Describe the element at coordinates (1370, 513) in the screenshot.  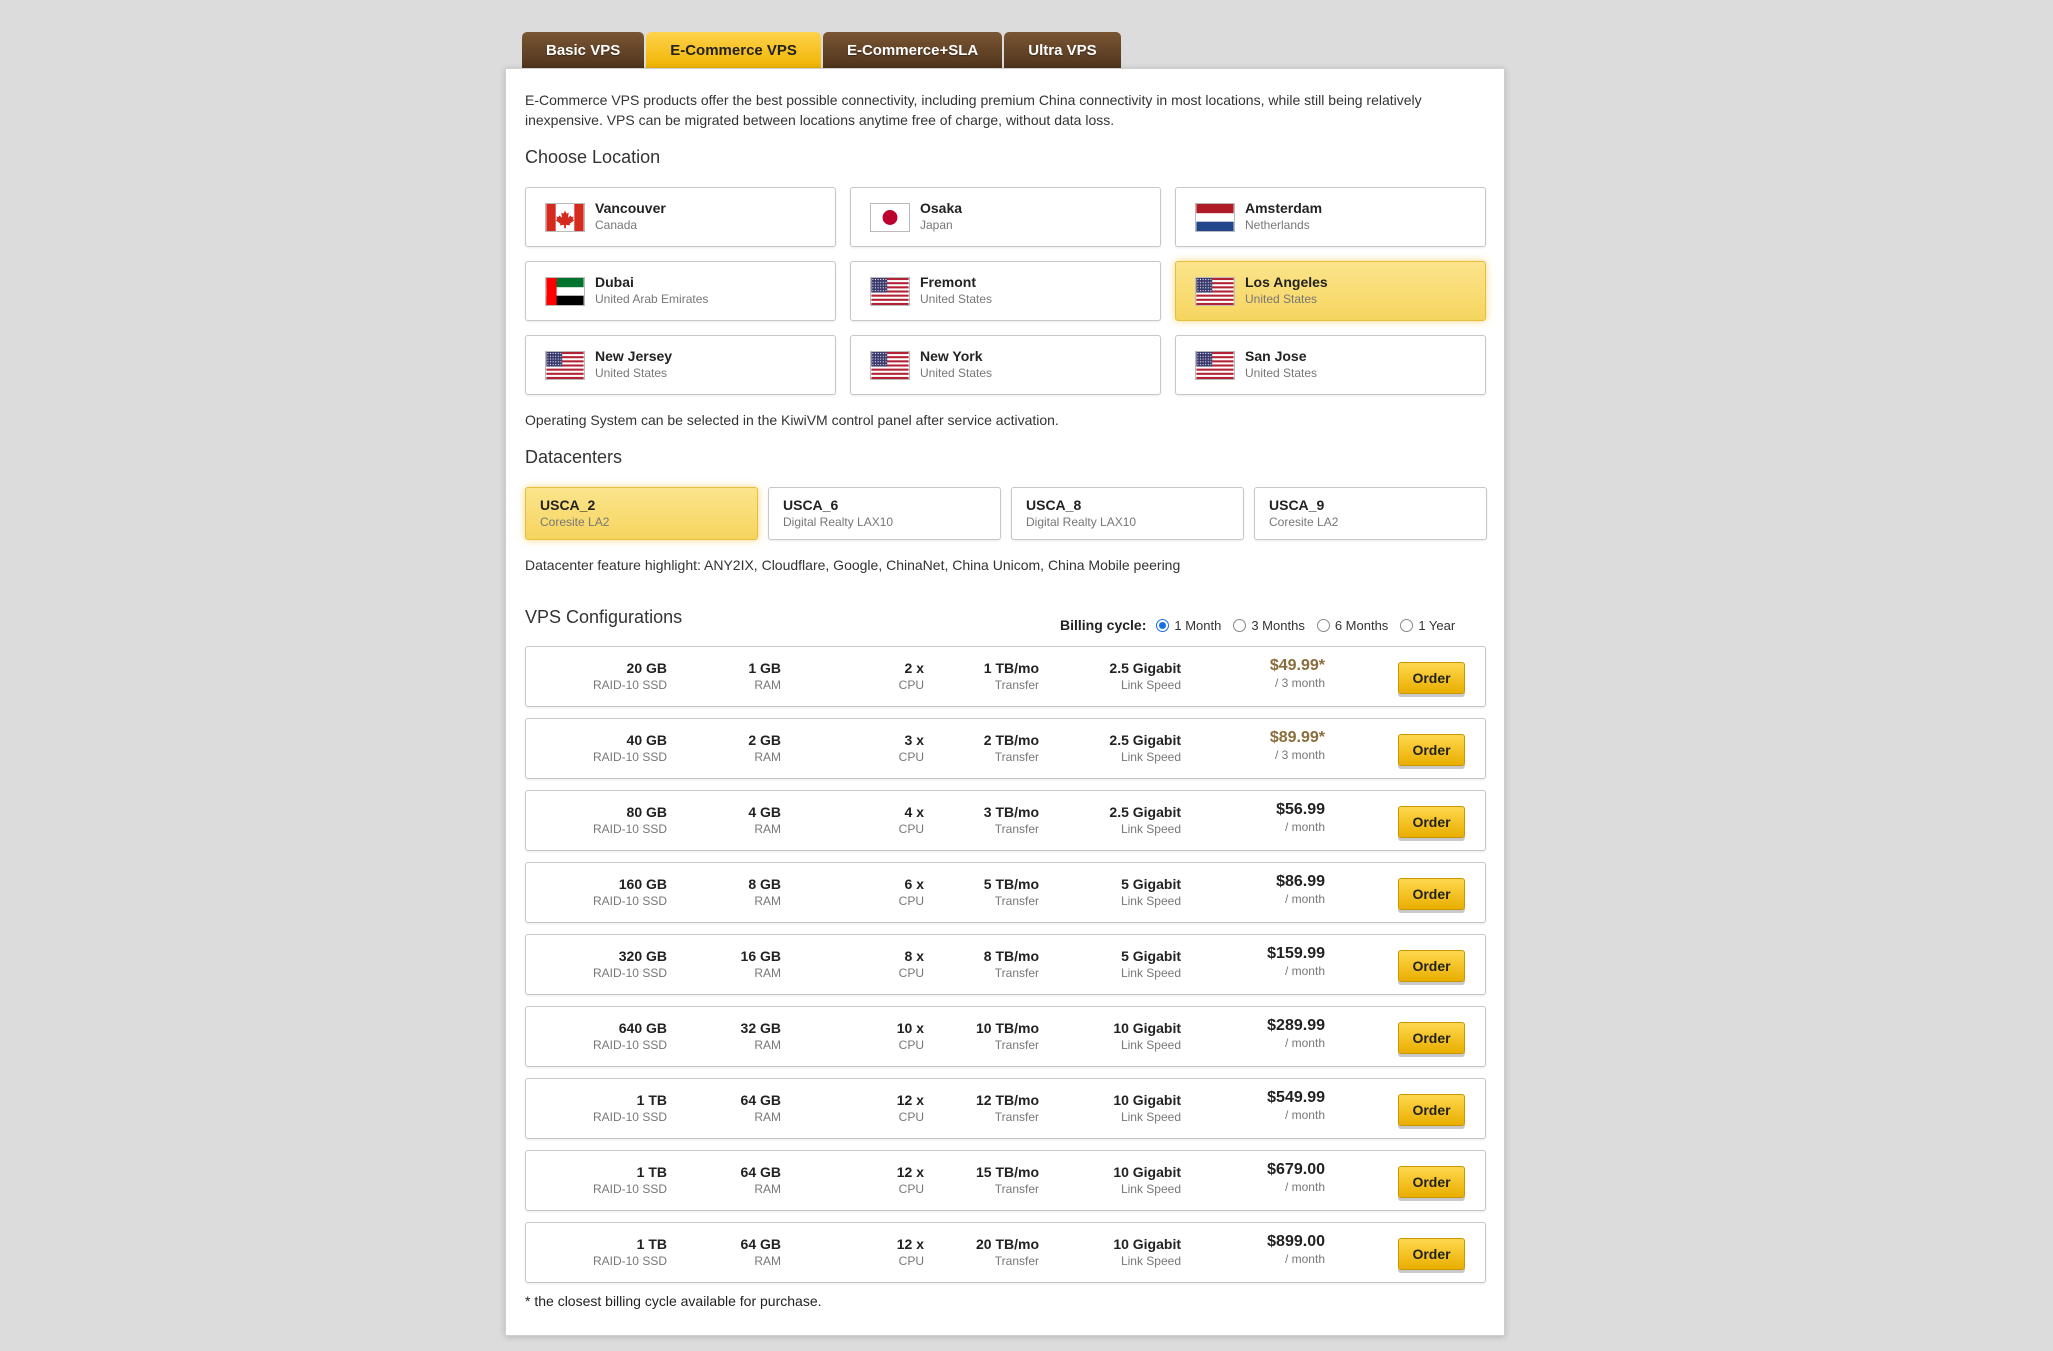
I see `datacenter-option-usca_9: USCA_9 Coresite LA2` at that location.